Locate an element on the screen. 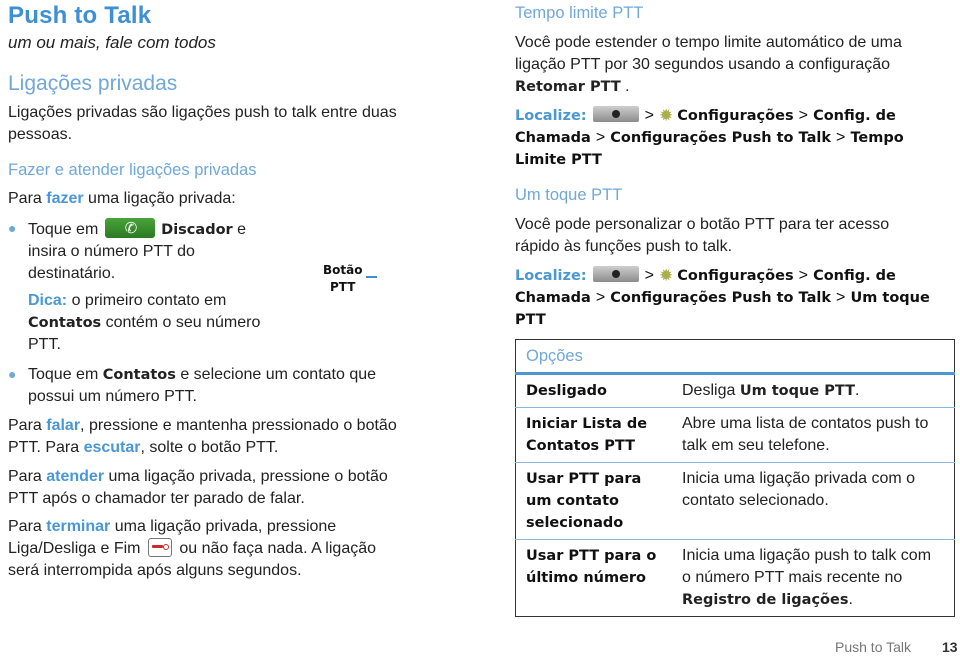 This screenshot has width=960, height=657. page-subtitle: um ou mais, fale com todos is located at coordinates (112, 42).